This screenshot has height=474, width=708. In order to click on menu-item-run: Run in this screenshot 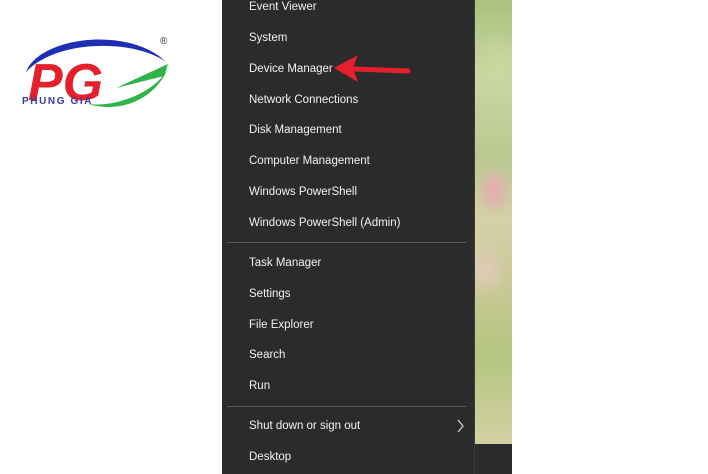, I will do `click(348, 386)`.